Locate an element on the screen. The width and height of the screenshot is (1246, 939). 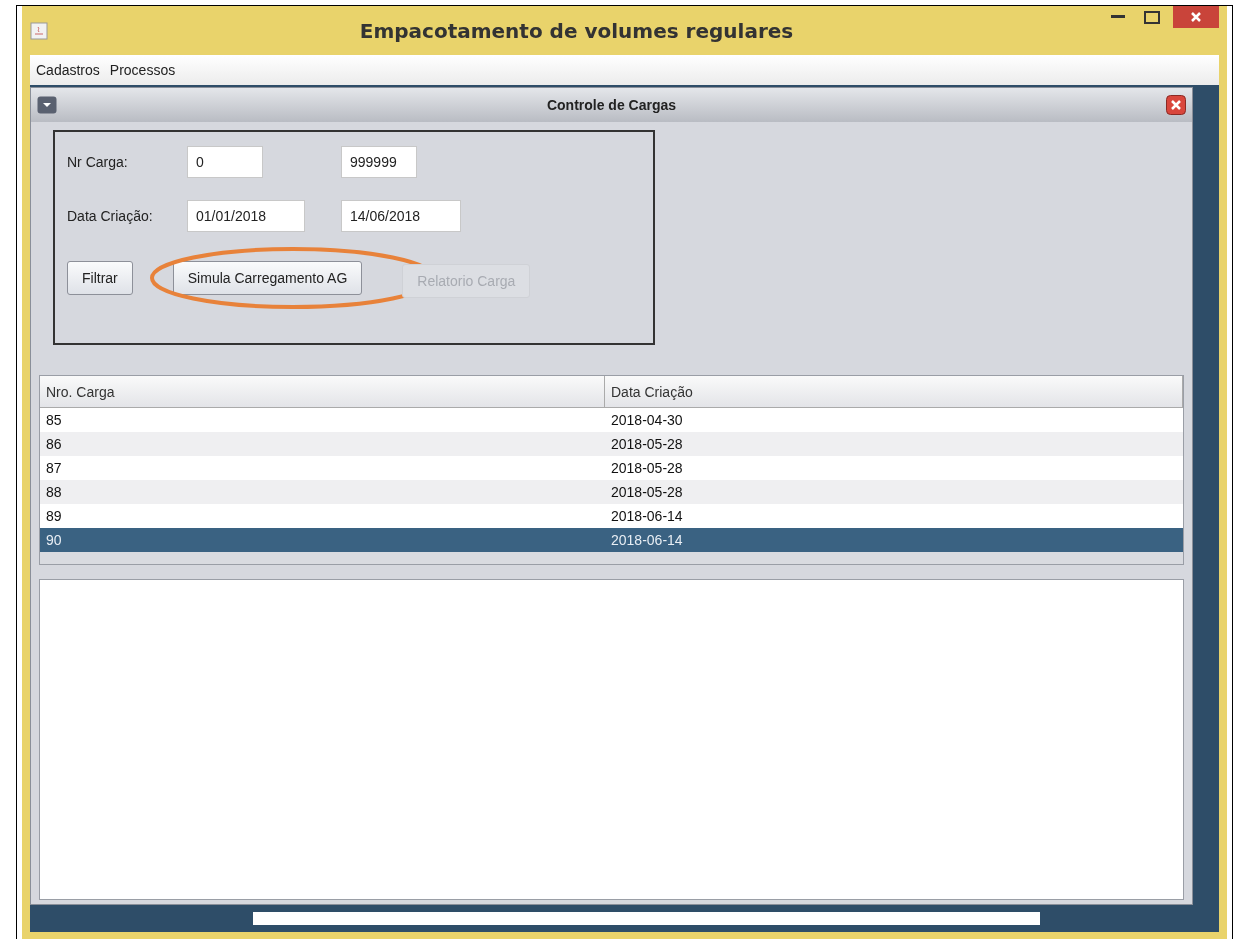
frame-title: Controle de Cargas is located at coordinates (611, 105).